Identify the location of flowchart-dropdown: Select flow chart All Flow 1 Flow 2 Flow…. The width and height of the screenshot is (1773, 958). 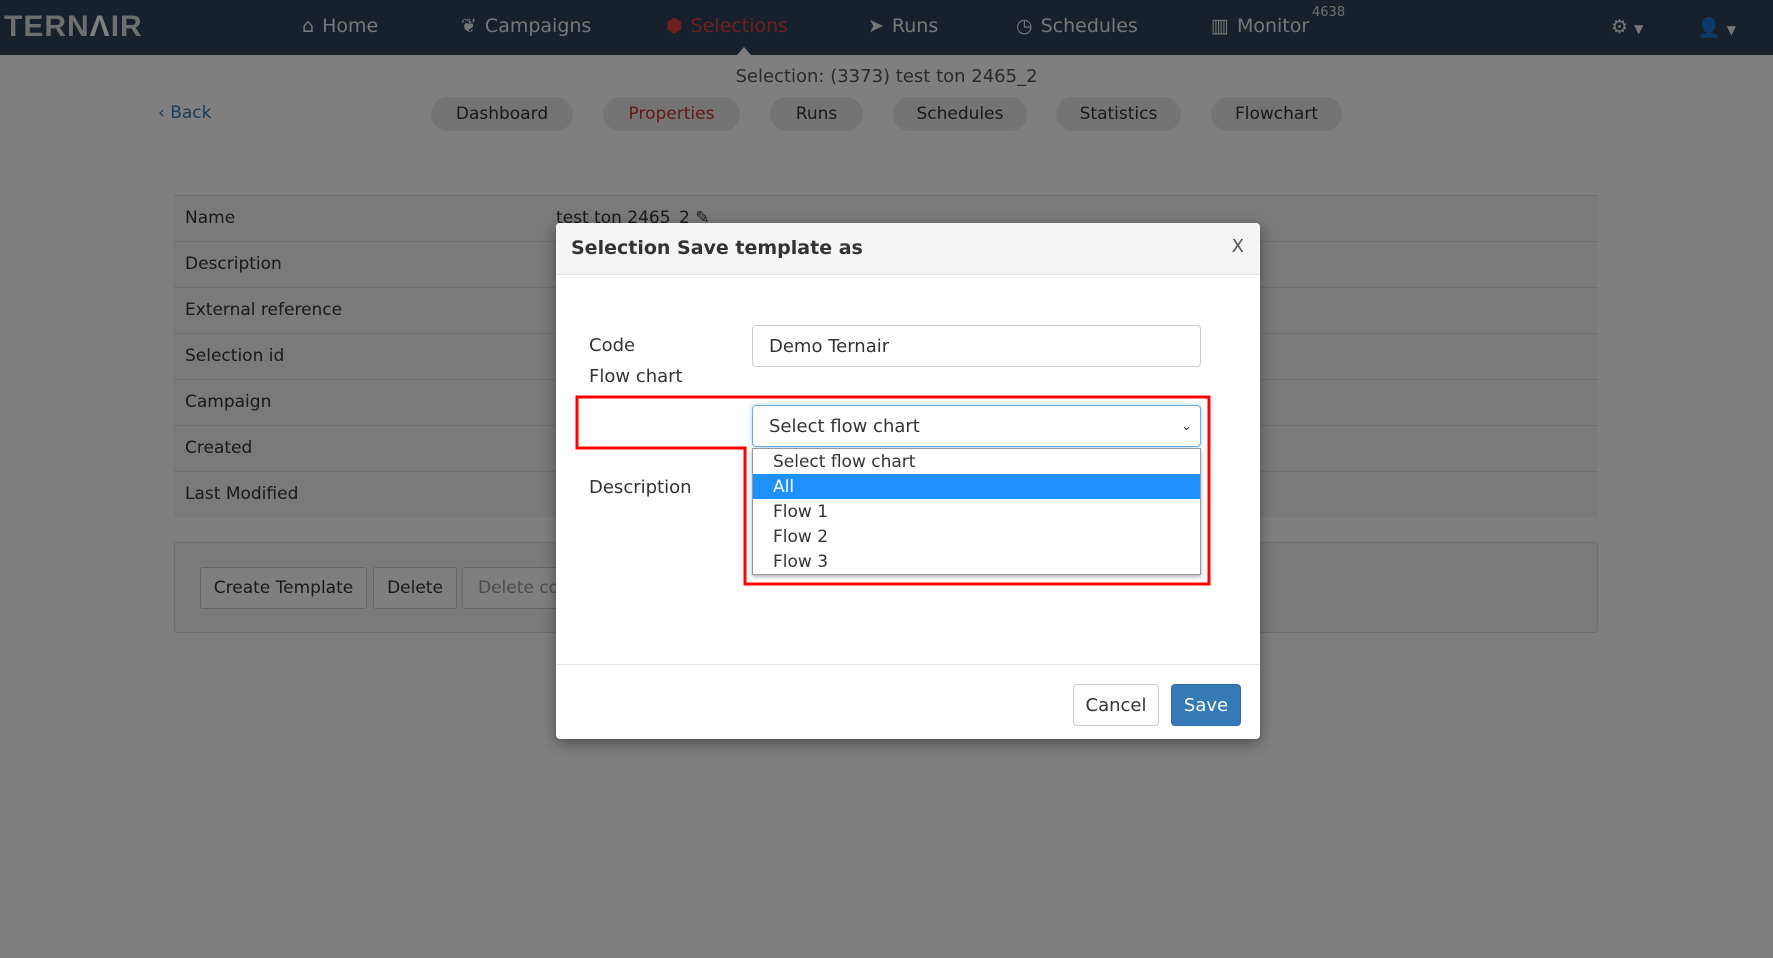
(976, 511).